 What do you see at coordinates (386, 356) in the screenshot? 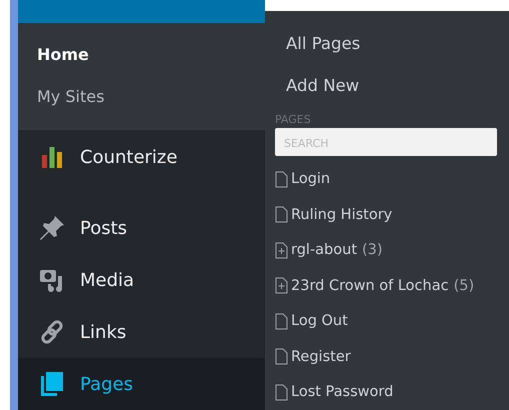
I see `page-link: Register` at bounding box center [386, 356].